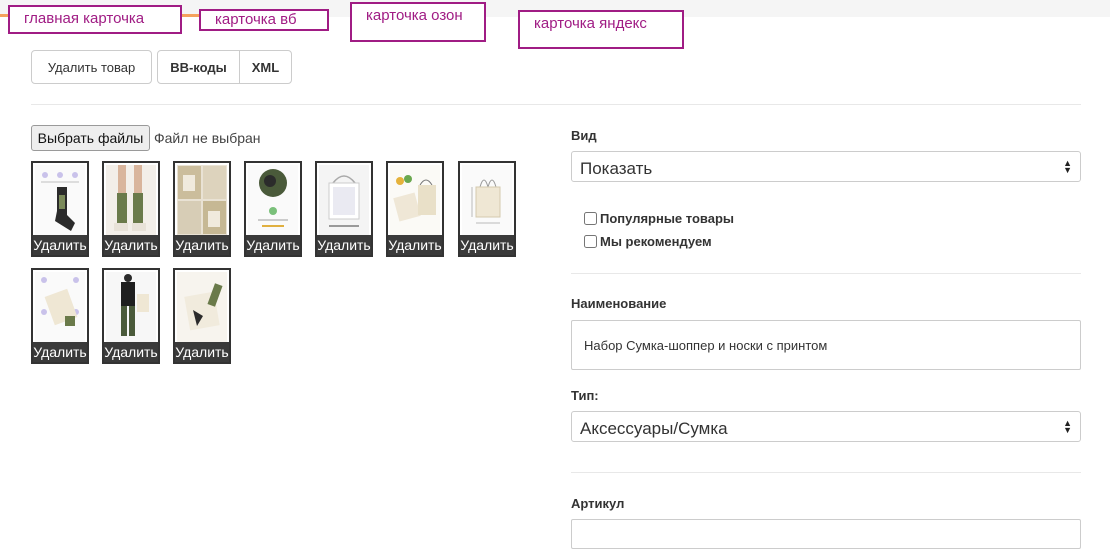 The height and width of the screenshot is (549, 1110). What do you see at coordinates (667, 218) in the screenshot?
I see `popular-label: Популярные товары` at bounding box center [667, 218].